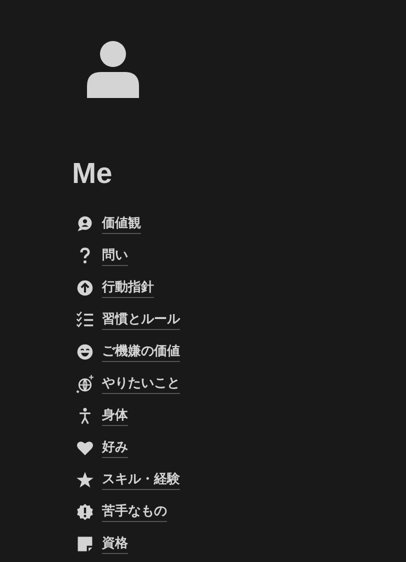 This screenshot has height=562, width=406. Describe the element at coordinates (85, 480) in the screenshot. I see `star-icon` at that location.